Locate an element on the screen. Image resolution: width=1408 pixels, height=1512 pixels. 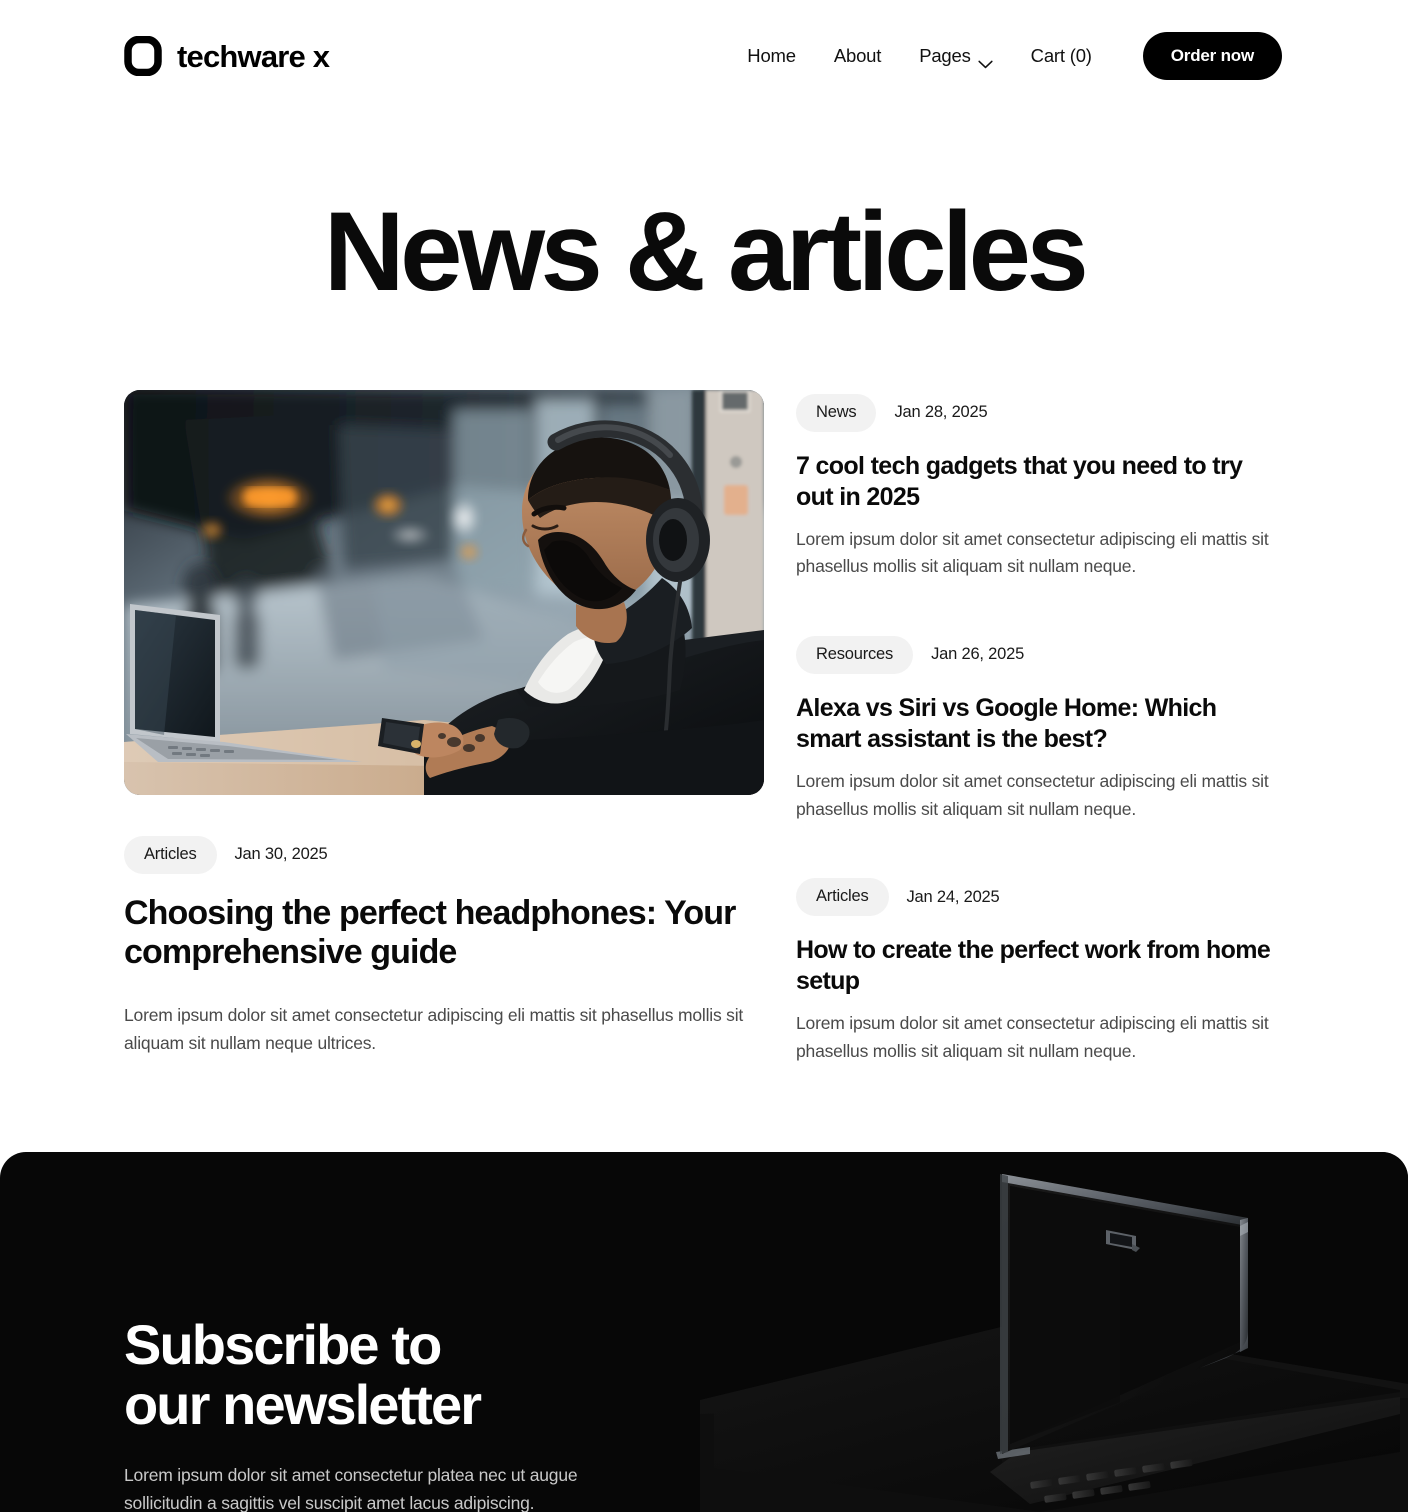
featured-article-tag: Articles is located at coordinates (170, 855).